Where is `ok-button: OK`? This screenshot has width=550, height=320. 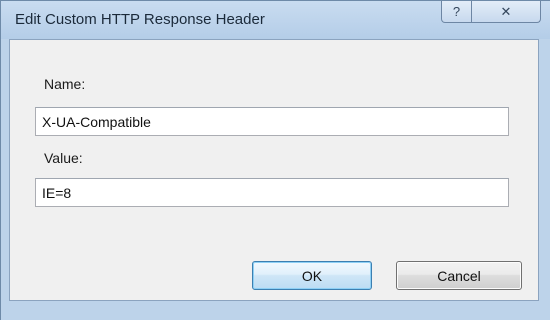 ok-button: OK is located at coordinates (312, 275).